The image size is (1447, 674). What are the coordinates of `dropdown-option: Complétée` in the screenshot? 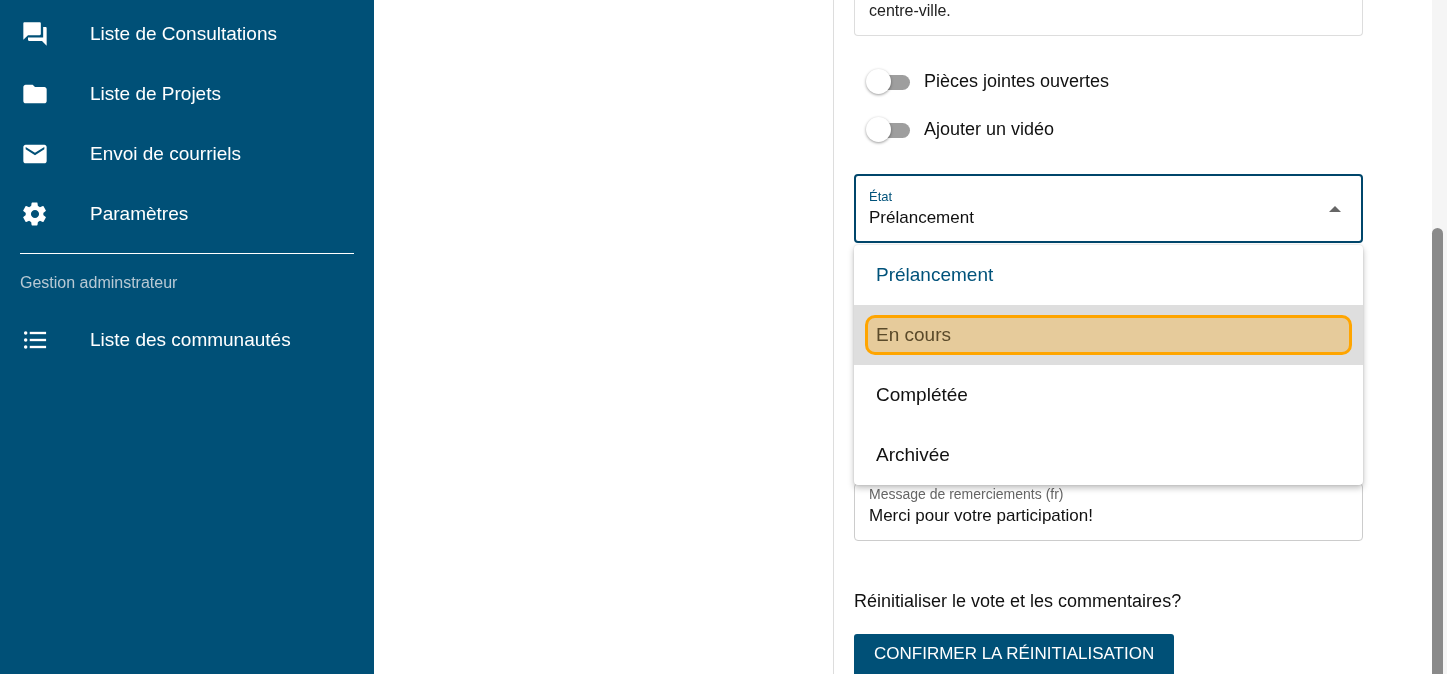 It's located at (1108, 395).